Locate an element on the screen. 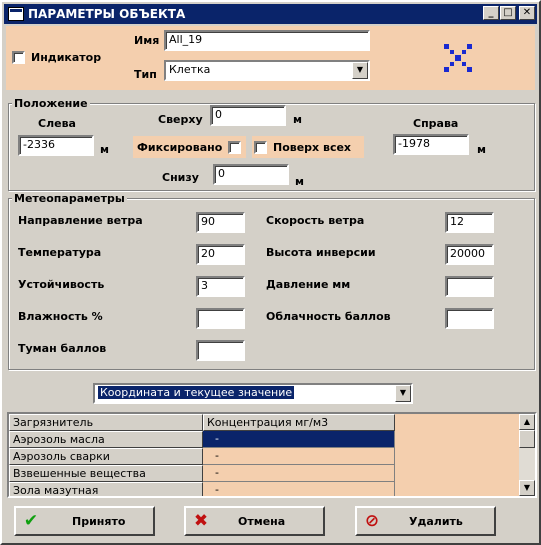  cloud-label: Облачность баллов is located at coordinates (328, 316).